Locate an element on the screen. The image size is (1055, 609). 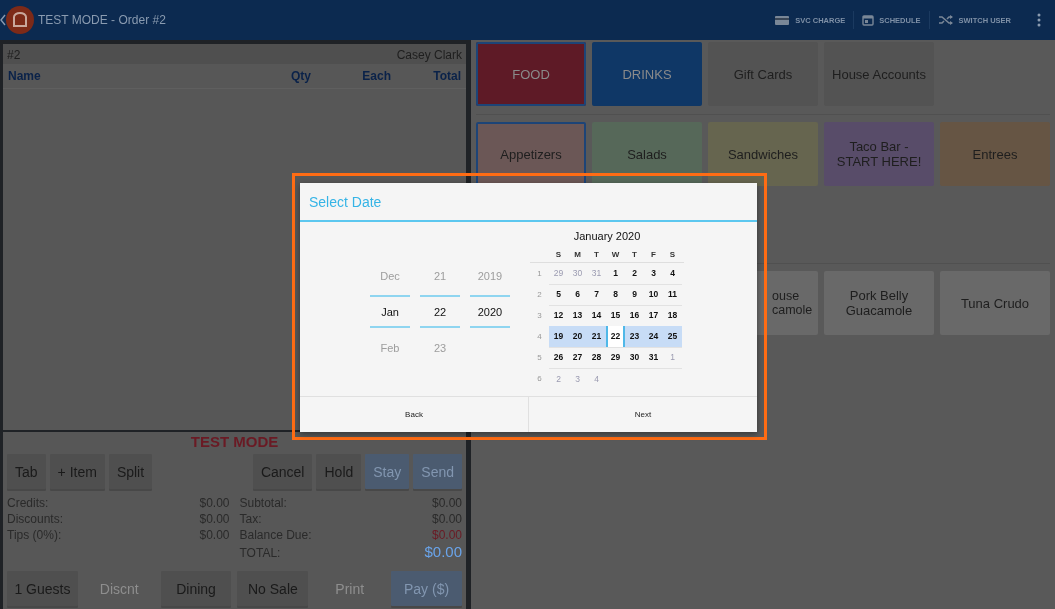
week-number: 4 is located at coordinates (539, 336).